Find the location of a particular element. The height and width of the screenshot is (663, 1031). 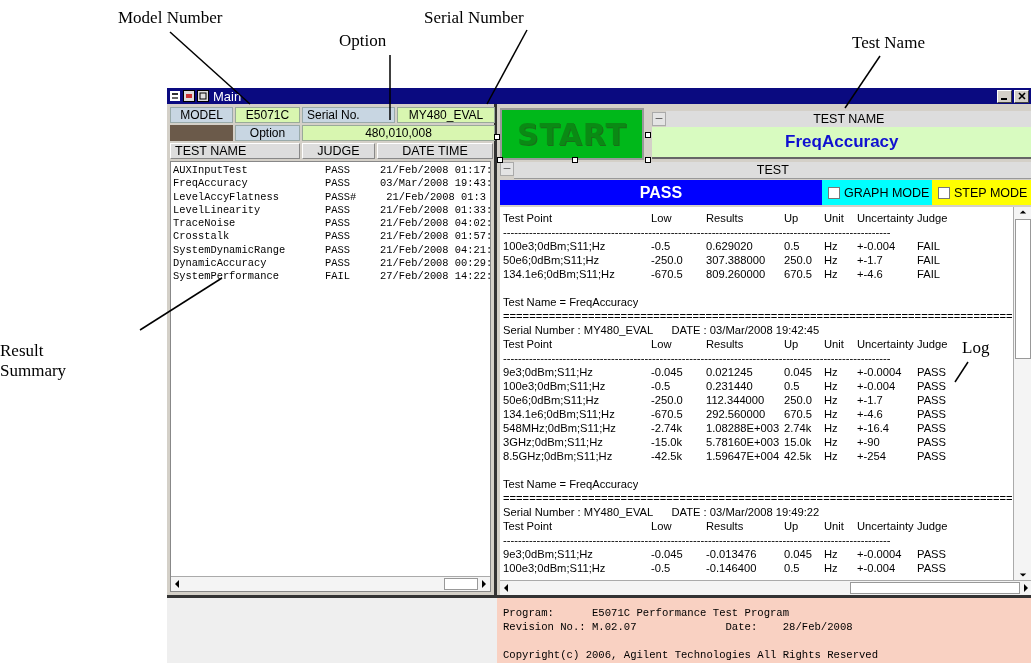

log-line: 134.1e6;0dBm;S11;Hz -670.5 292.560000 670.5 Hz +-4.6 PASS is located at coordinates (725, 414).